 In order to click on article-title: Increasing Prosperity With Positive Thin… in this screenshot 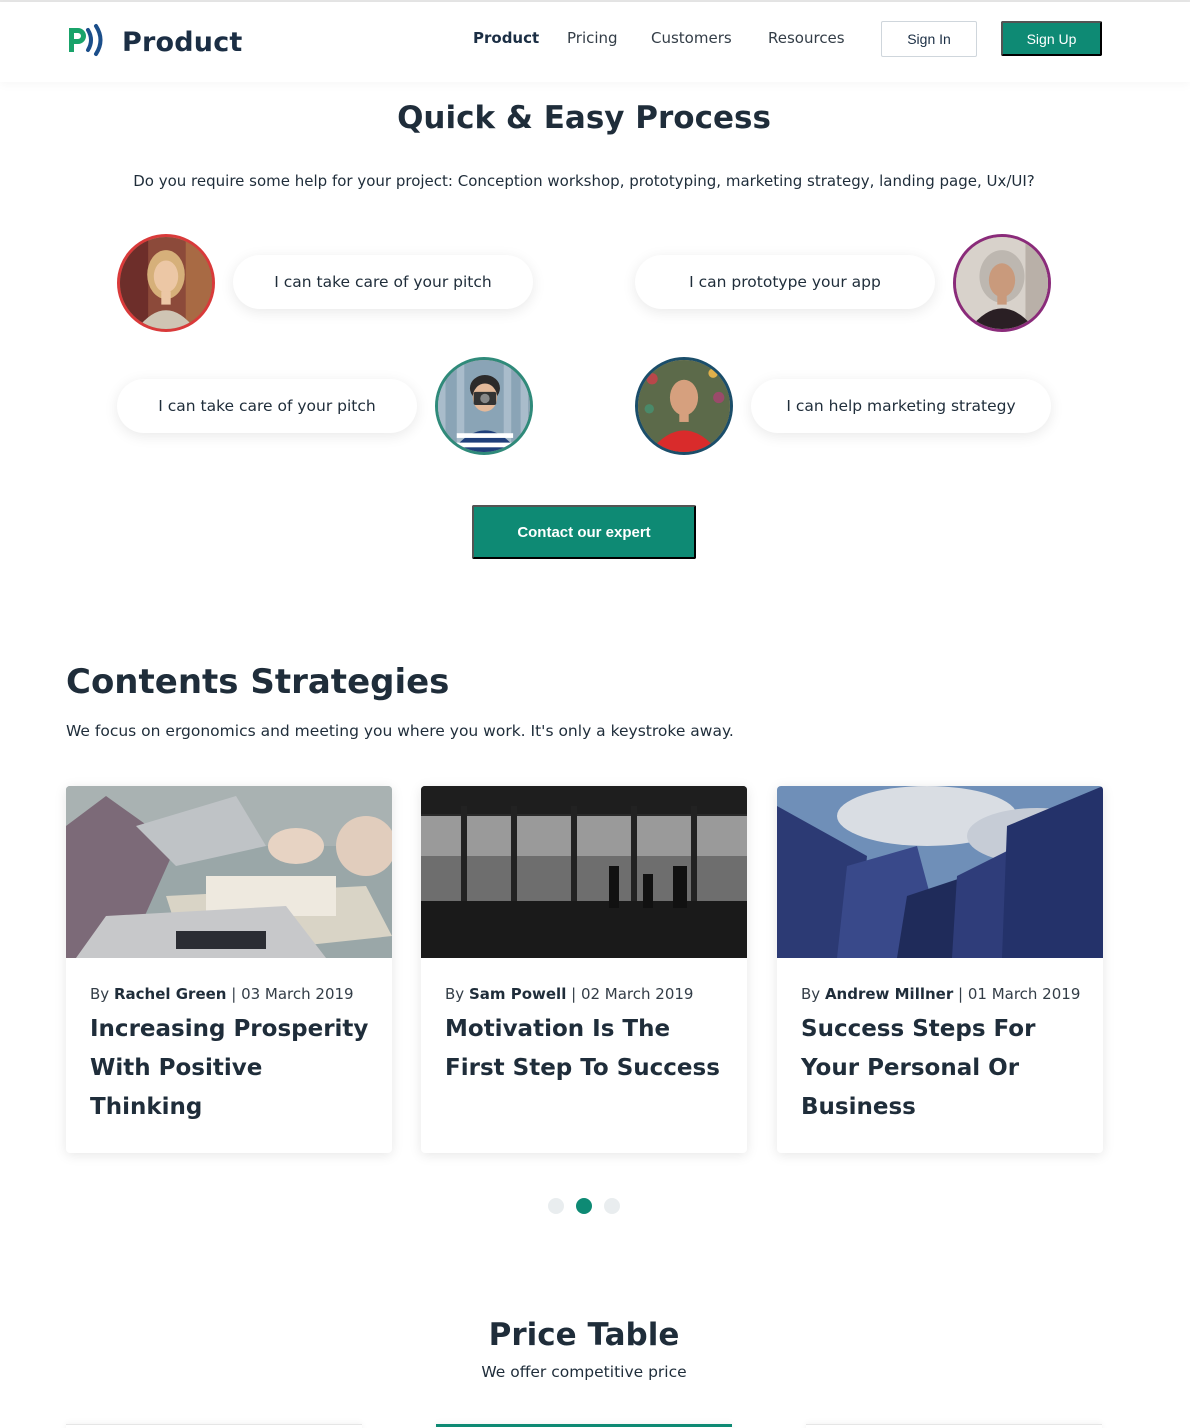, I will do `click(235, 1068)`.